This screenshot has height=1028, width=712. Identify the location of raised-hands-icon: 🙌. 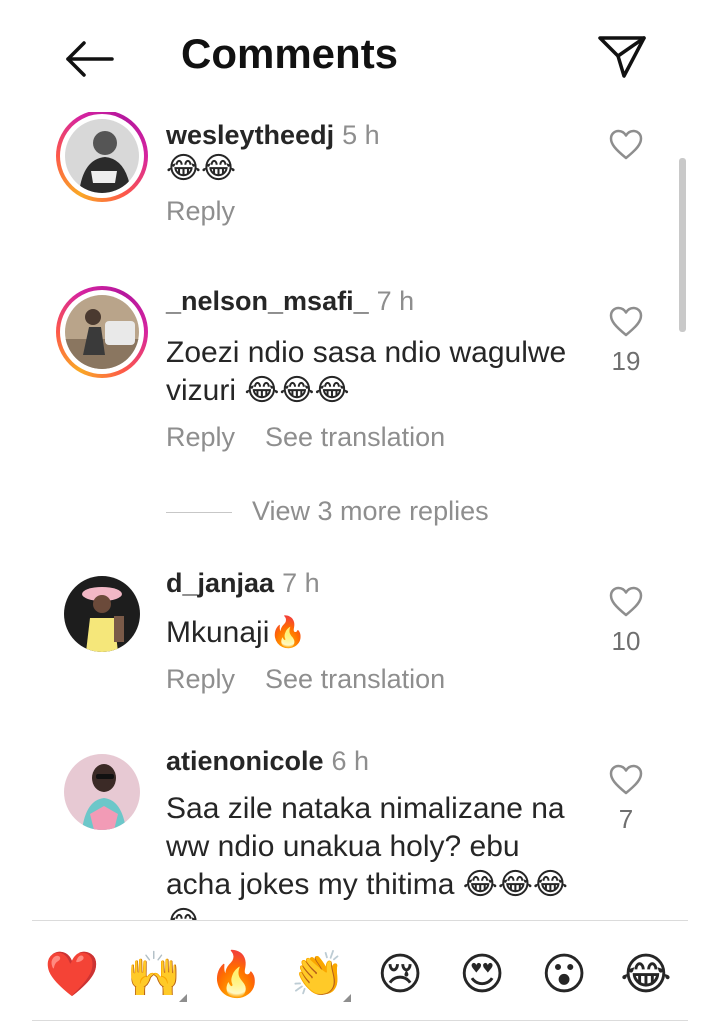
(154, 974).